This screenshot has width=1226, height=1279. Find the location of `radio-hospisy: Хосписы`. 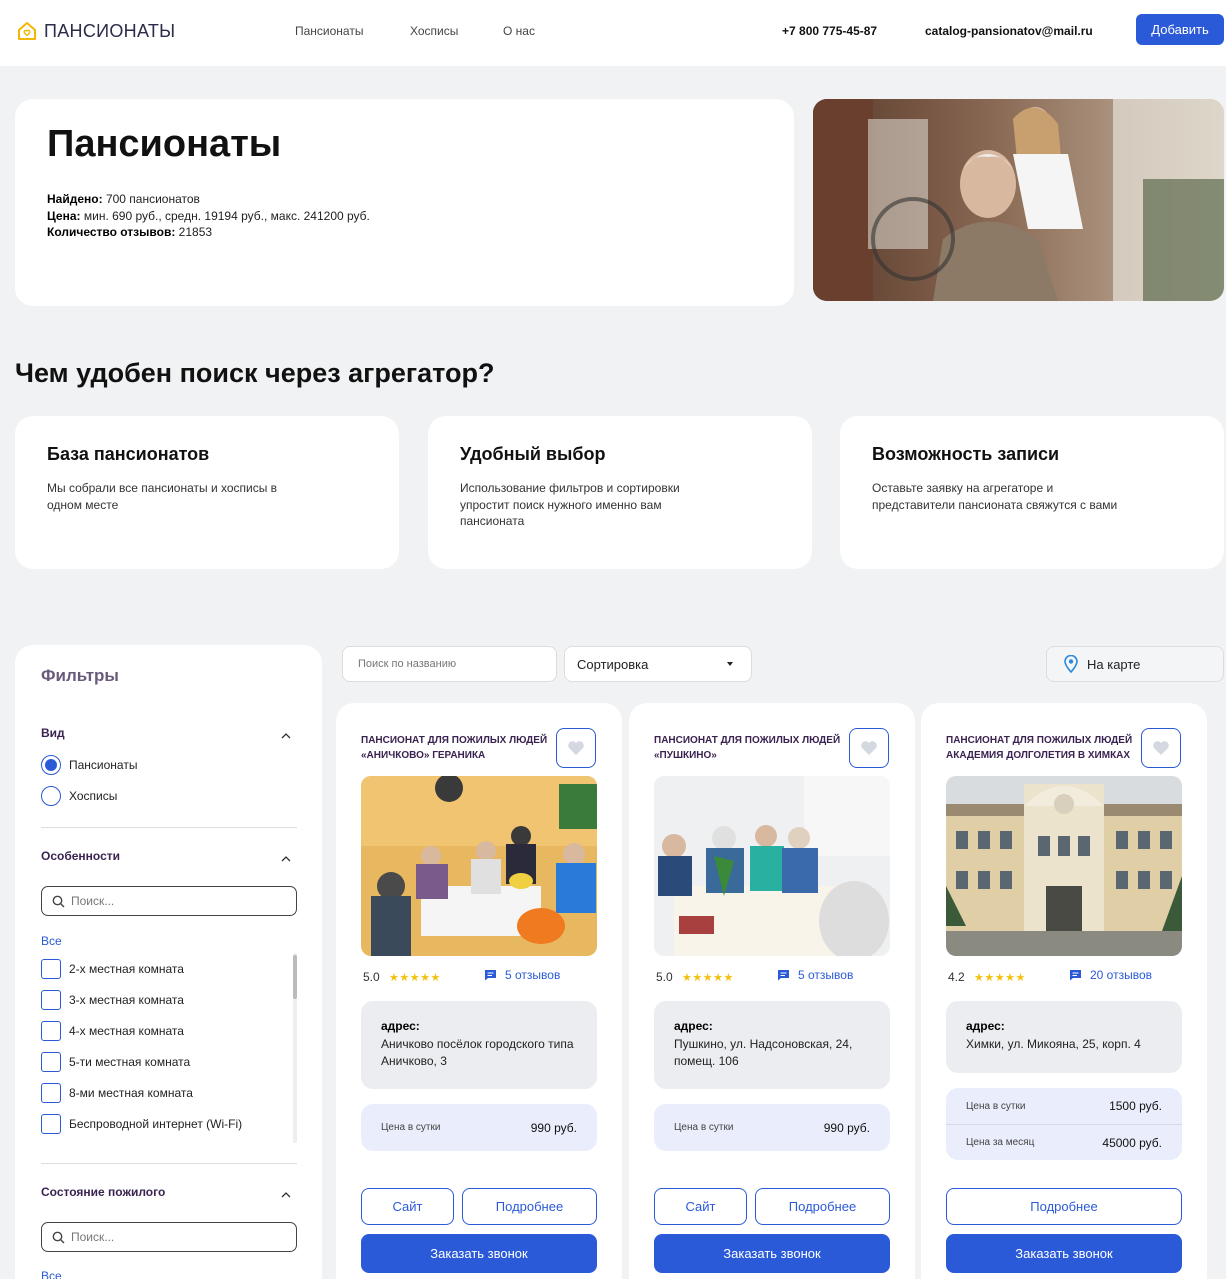

radio-hospisy: Хосписы is located at coordinates (79, 796).